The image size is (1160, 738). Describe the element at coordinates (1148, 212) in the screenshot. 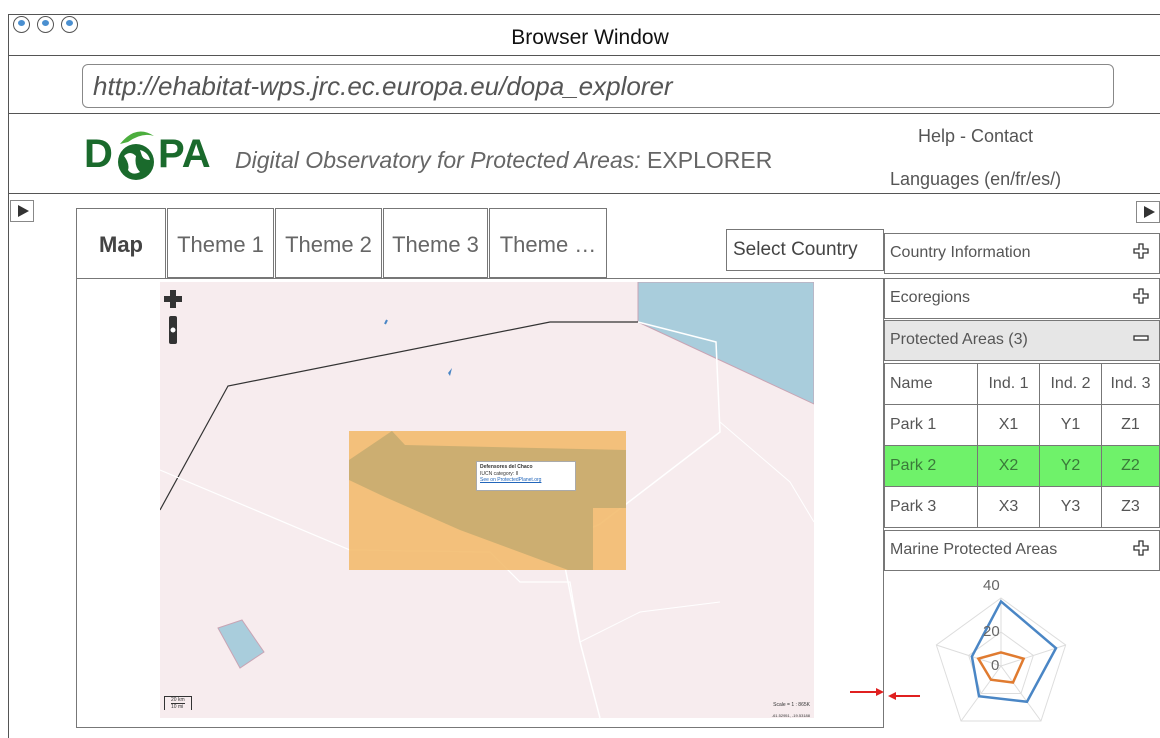

I see `expand-right-arrow-icon` at that location.